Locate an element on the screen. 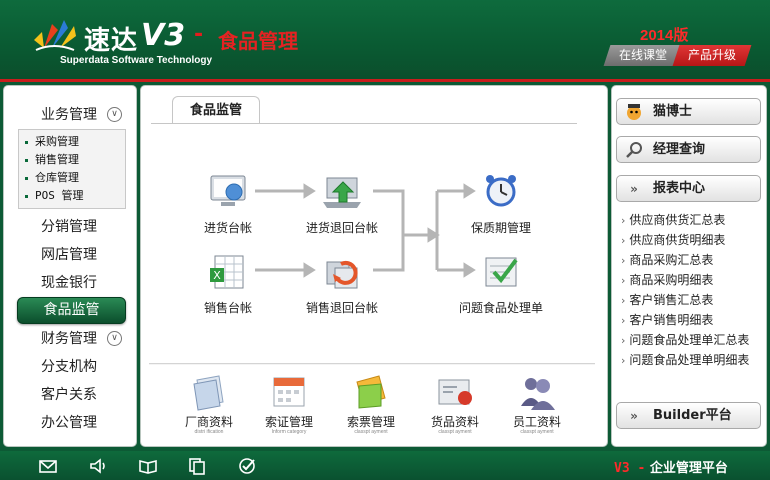  sidebar-item-label: 分销管理 is located at coordinates (69, 227).